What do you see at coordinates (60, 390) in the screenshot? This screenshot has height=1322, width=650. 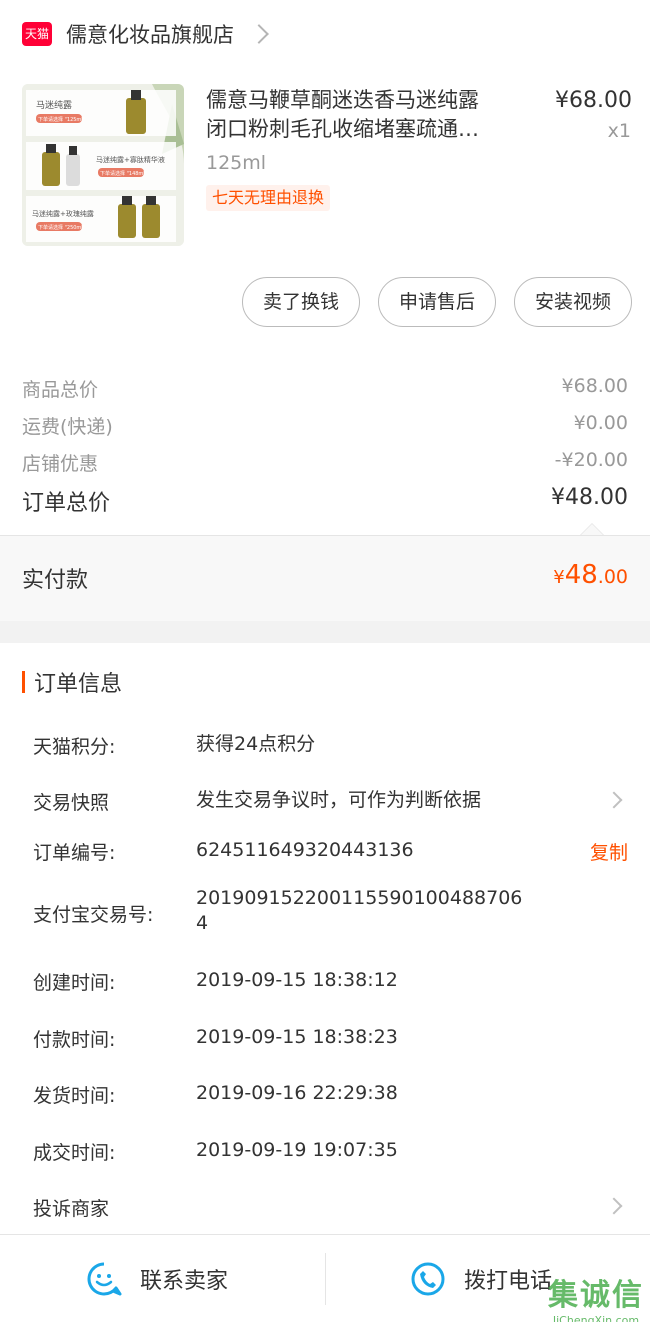 I see `summary-label: 商品总价` at bounding box center [60, 390].